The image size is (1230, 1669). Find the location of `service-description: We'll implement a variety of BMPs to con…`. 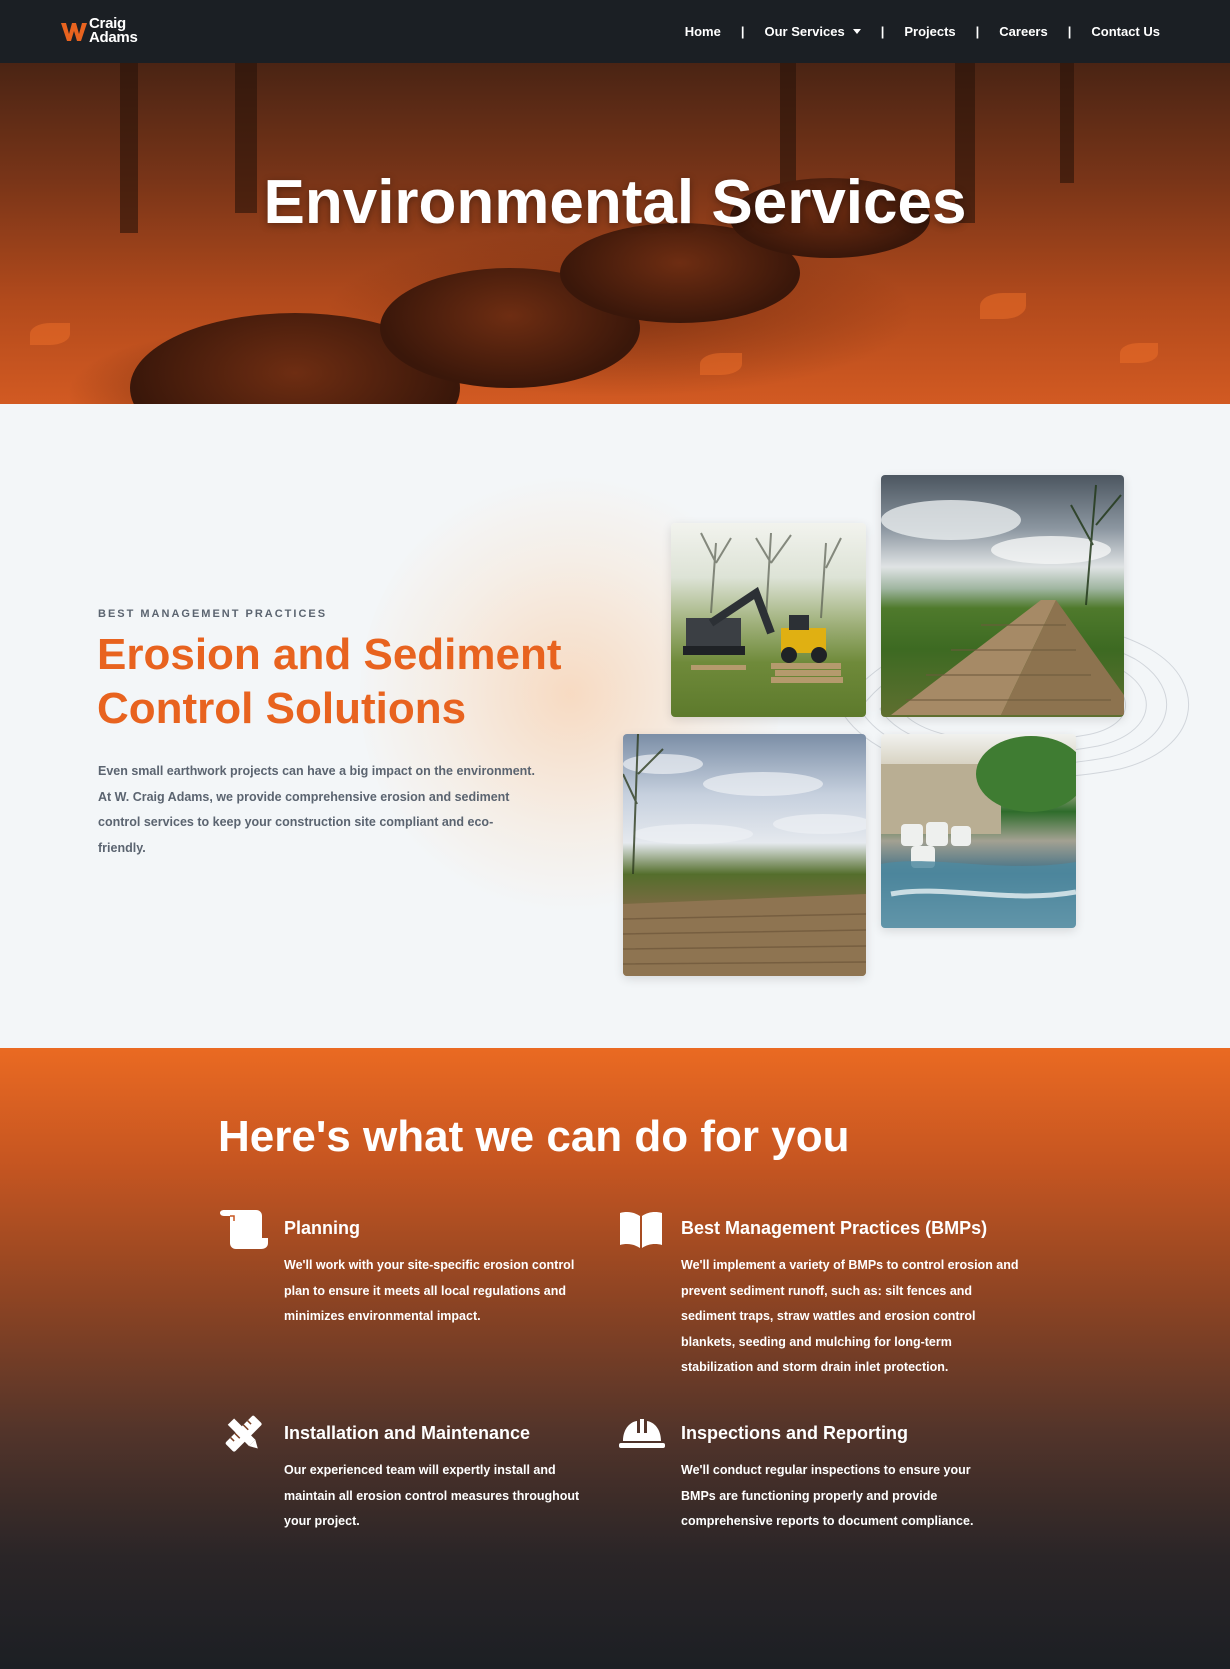

service-description: We'll implement a variety of BMPs to con… is located at coordinates (850, 1316).